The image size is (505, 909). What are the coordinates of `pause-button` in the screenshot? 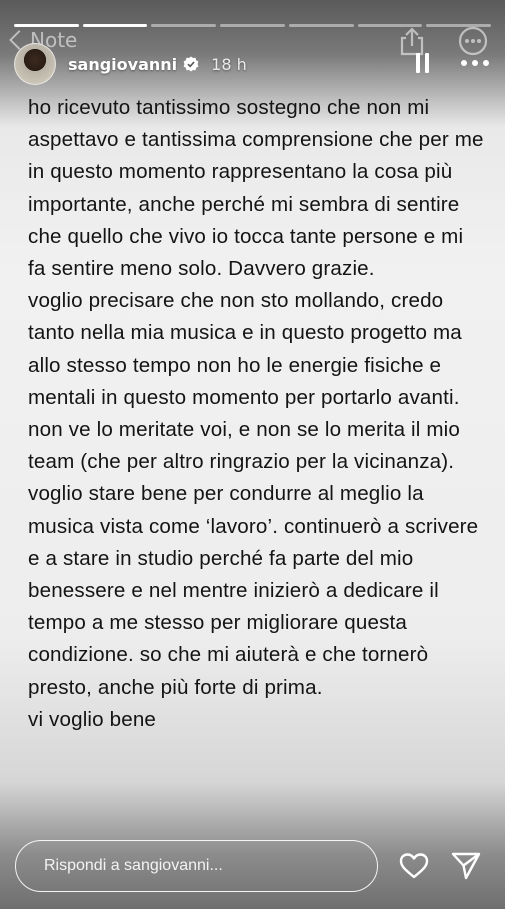 It's located at (422, 63).